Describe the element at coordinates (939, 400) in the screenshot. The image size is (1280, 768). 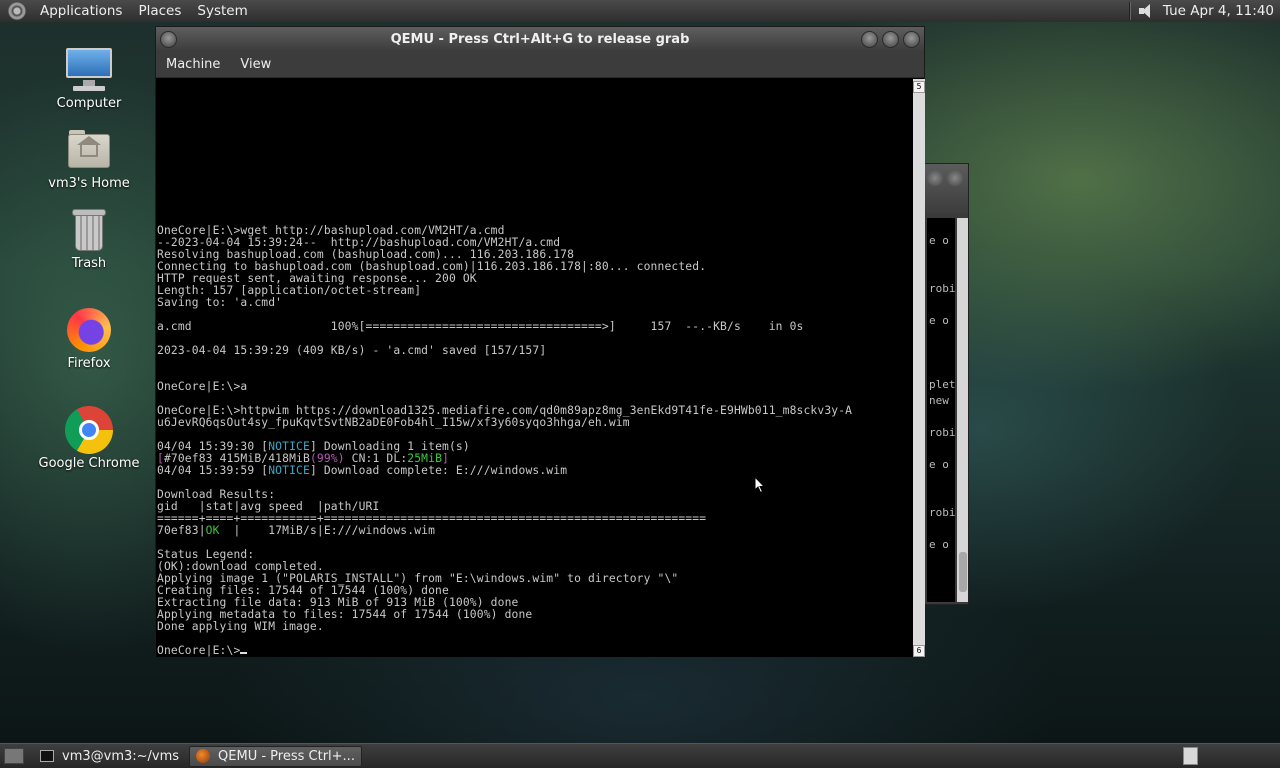
I see `background-text-fragment: new` at that location.